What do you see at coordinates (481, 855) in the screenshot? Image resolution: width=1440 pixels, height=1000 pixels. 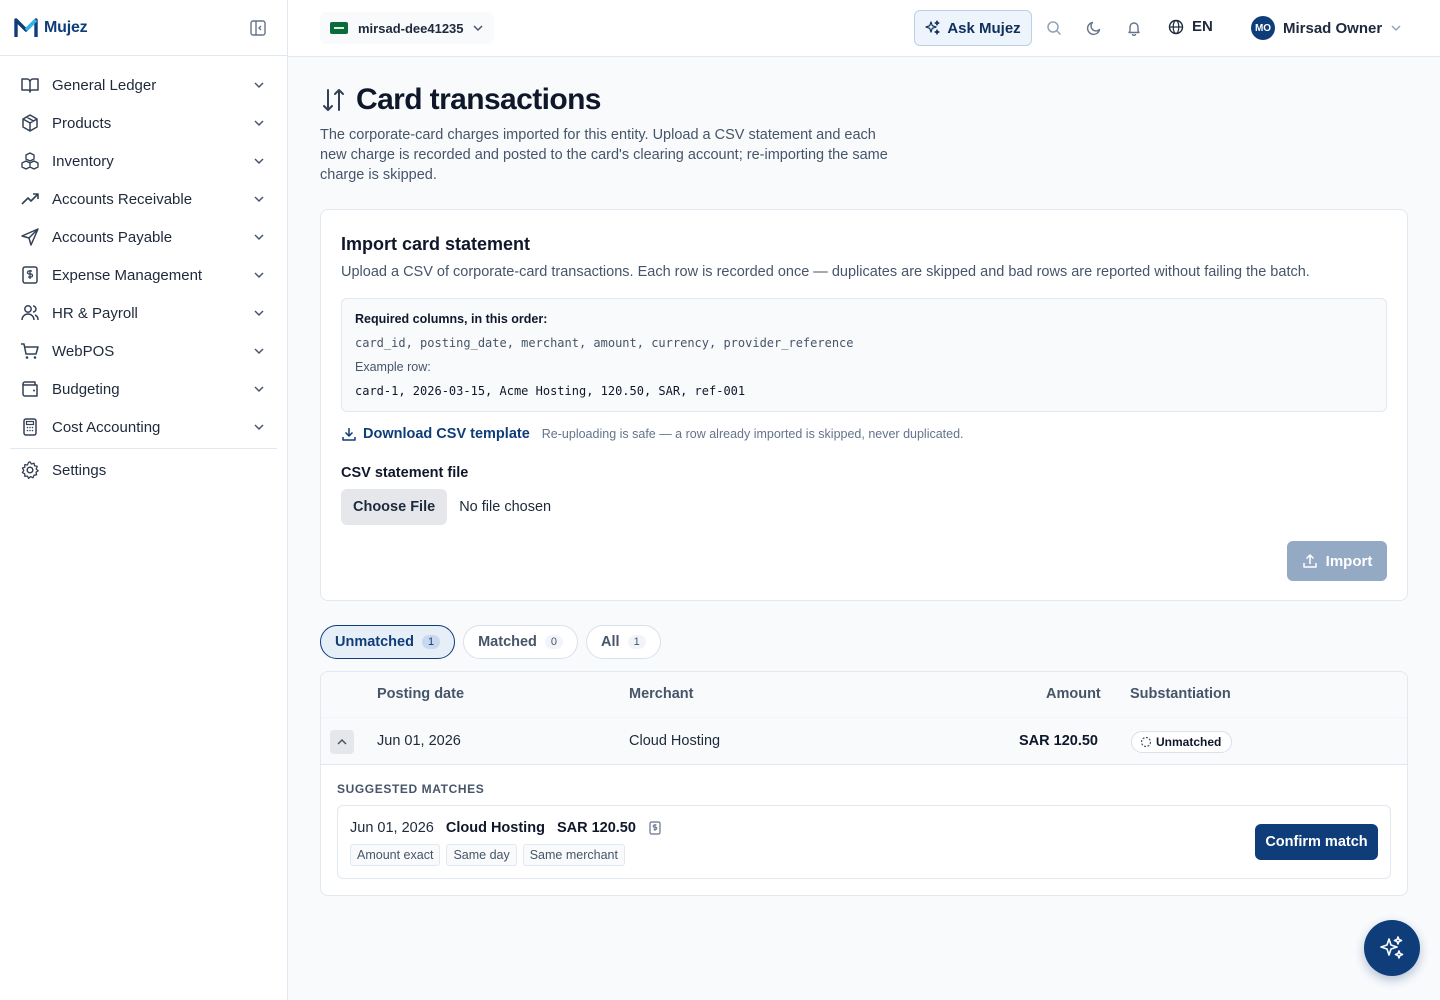 I see `match-reason-chip: Same day` at bounding box center [481, 855].